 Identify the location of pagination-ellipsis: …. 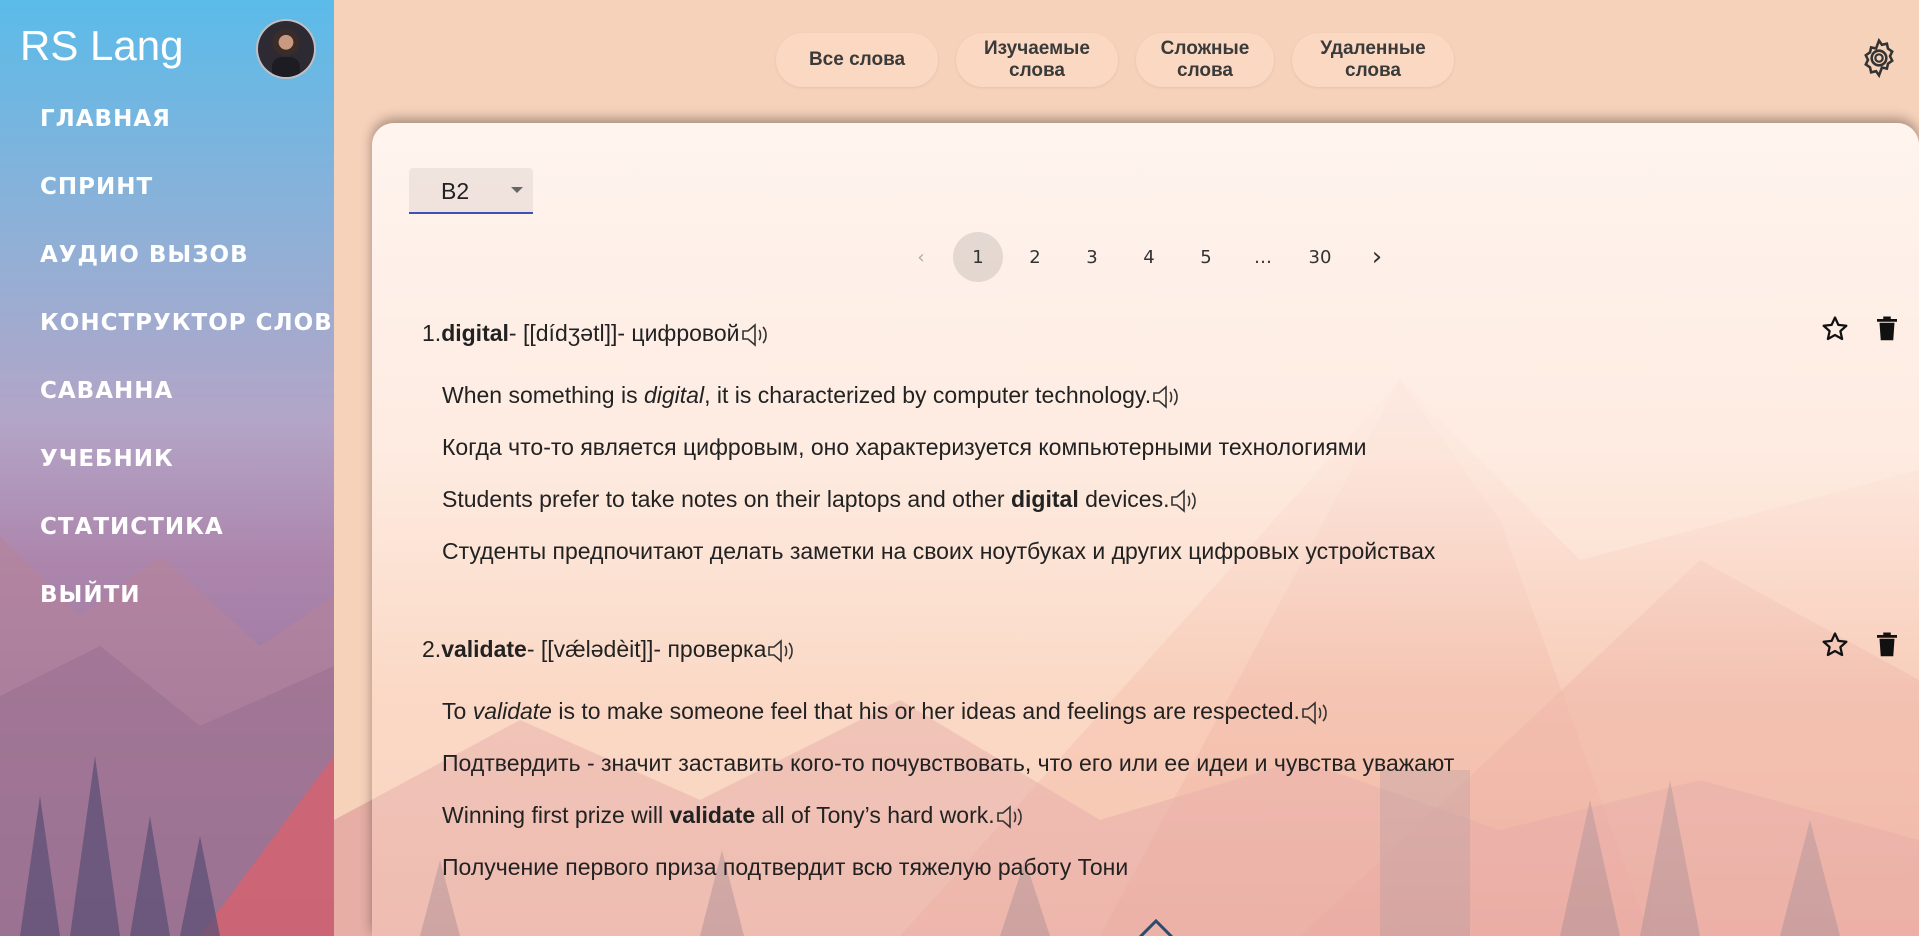
(1263, 257).